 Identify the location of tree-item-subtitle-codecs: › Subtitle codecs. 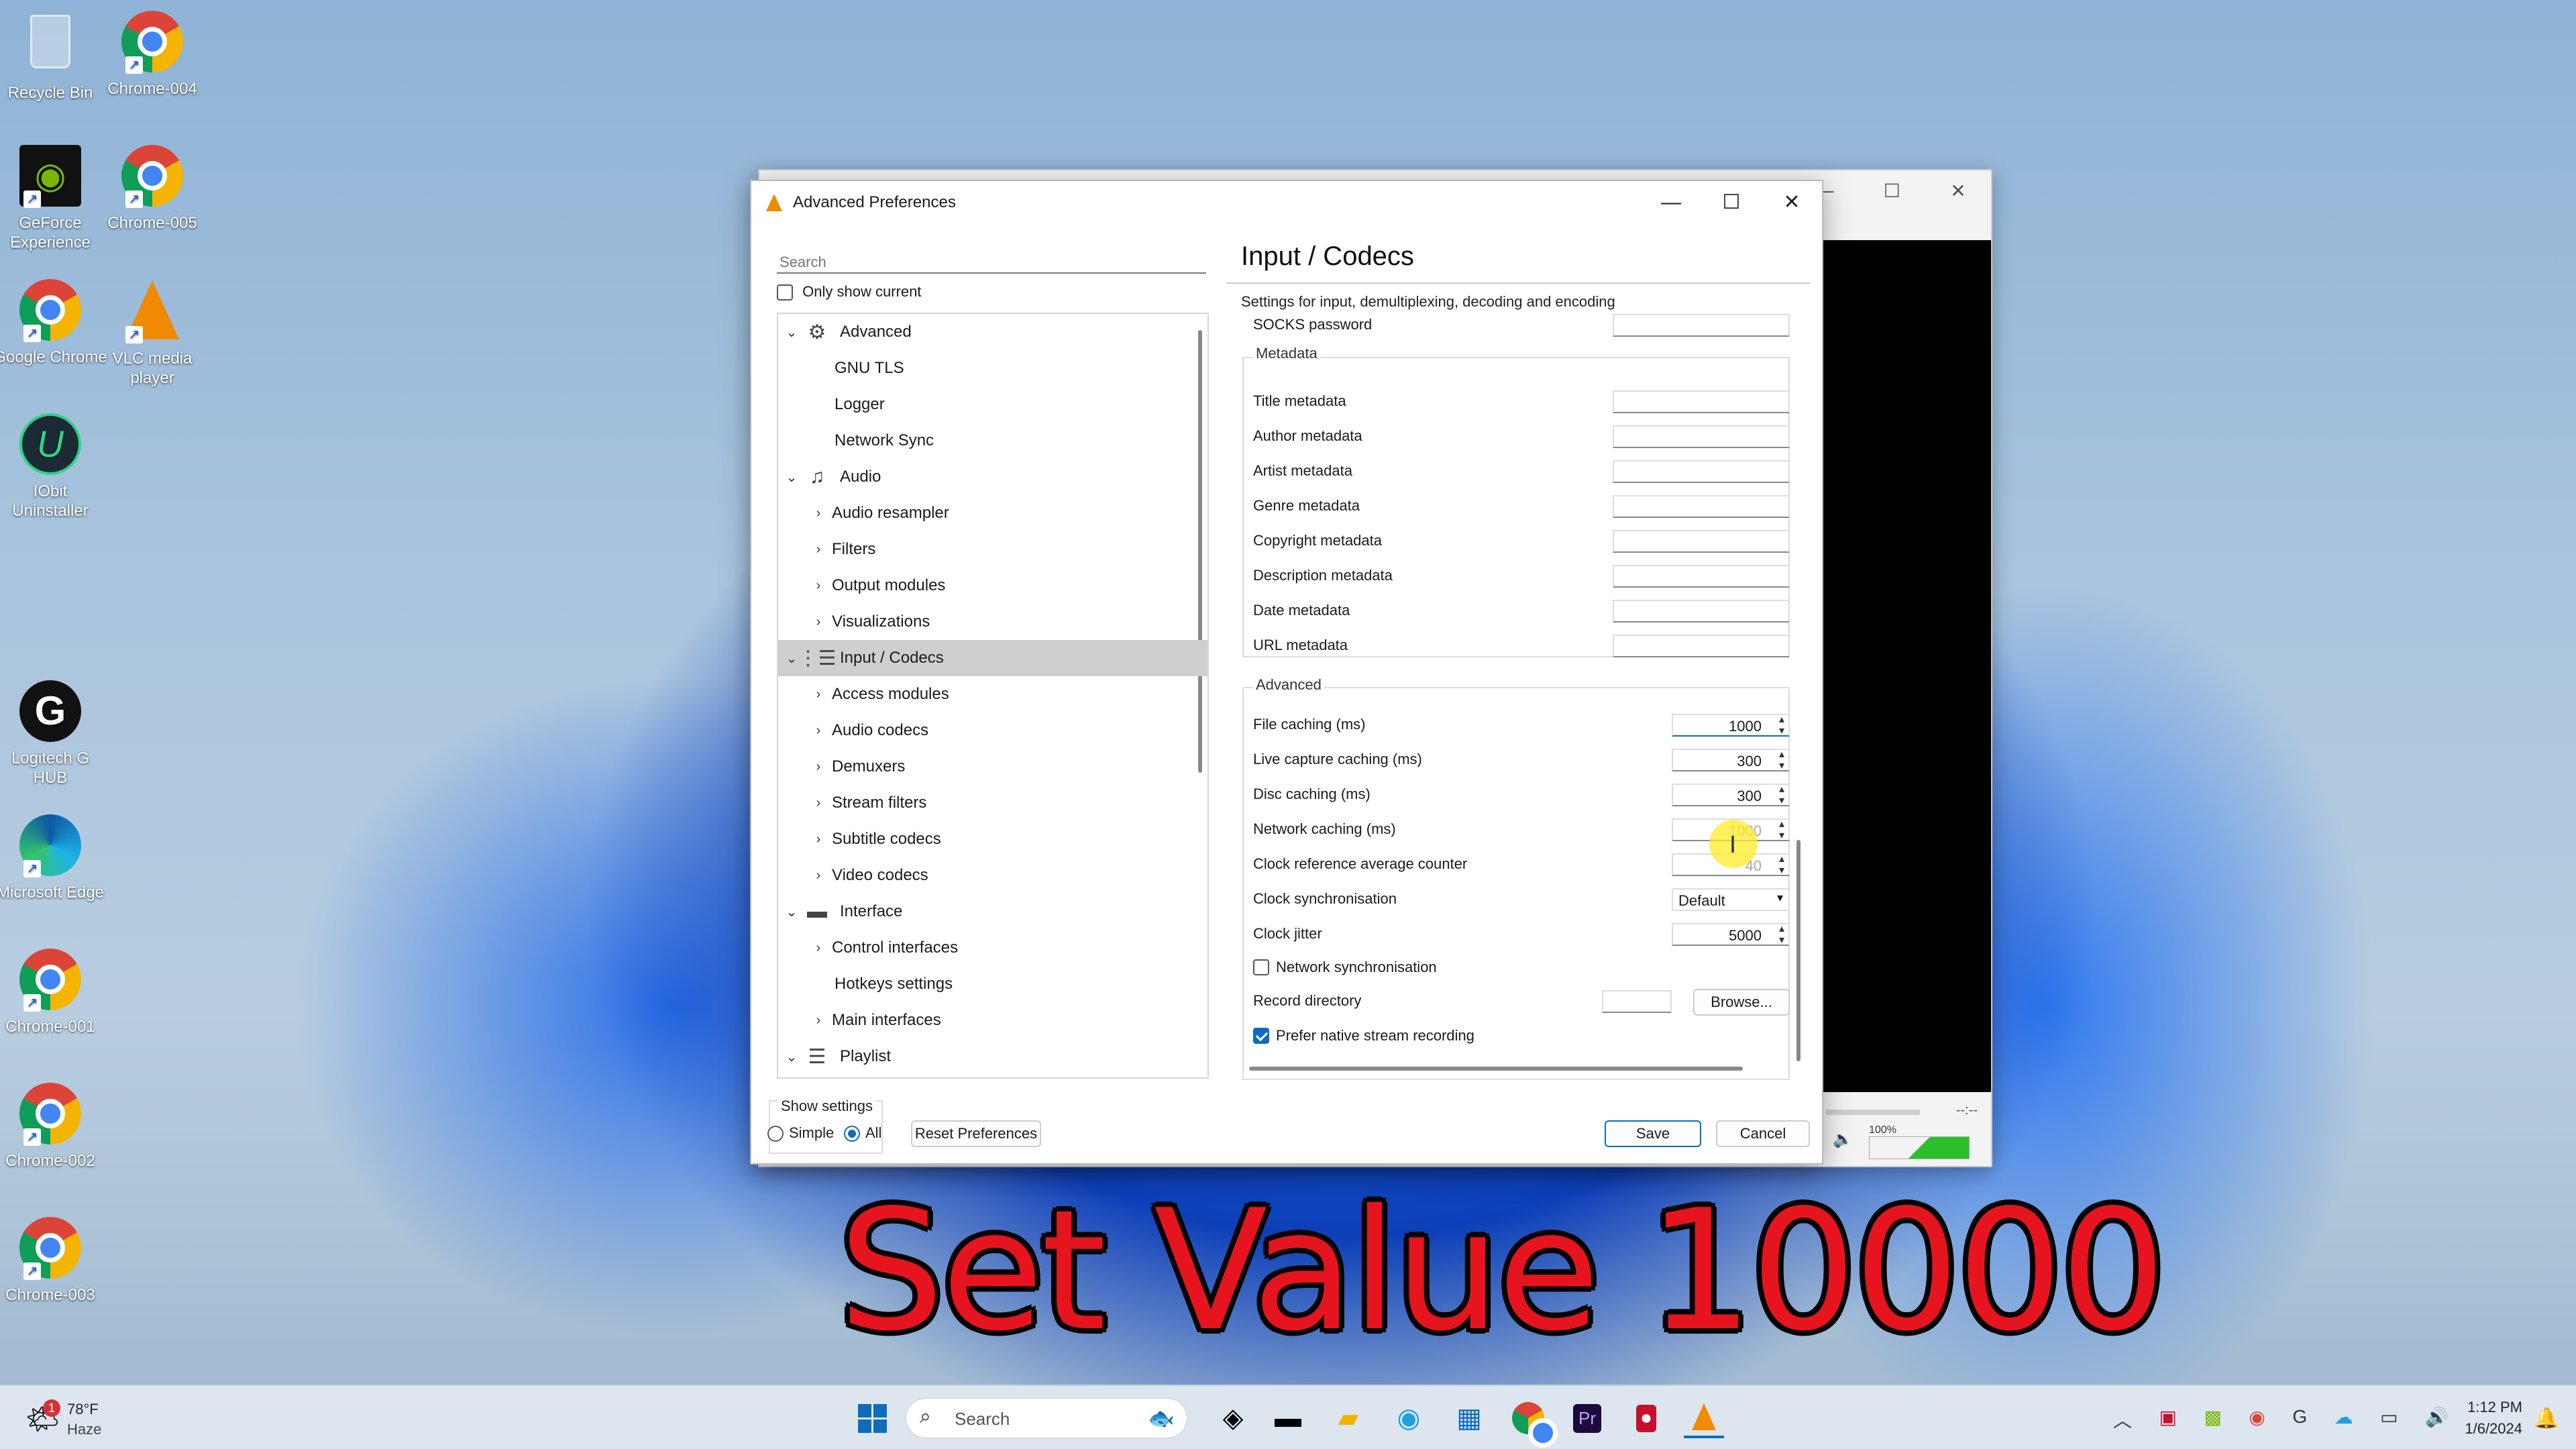
(993, 839).